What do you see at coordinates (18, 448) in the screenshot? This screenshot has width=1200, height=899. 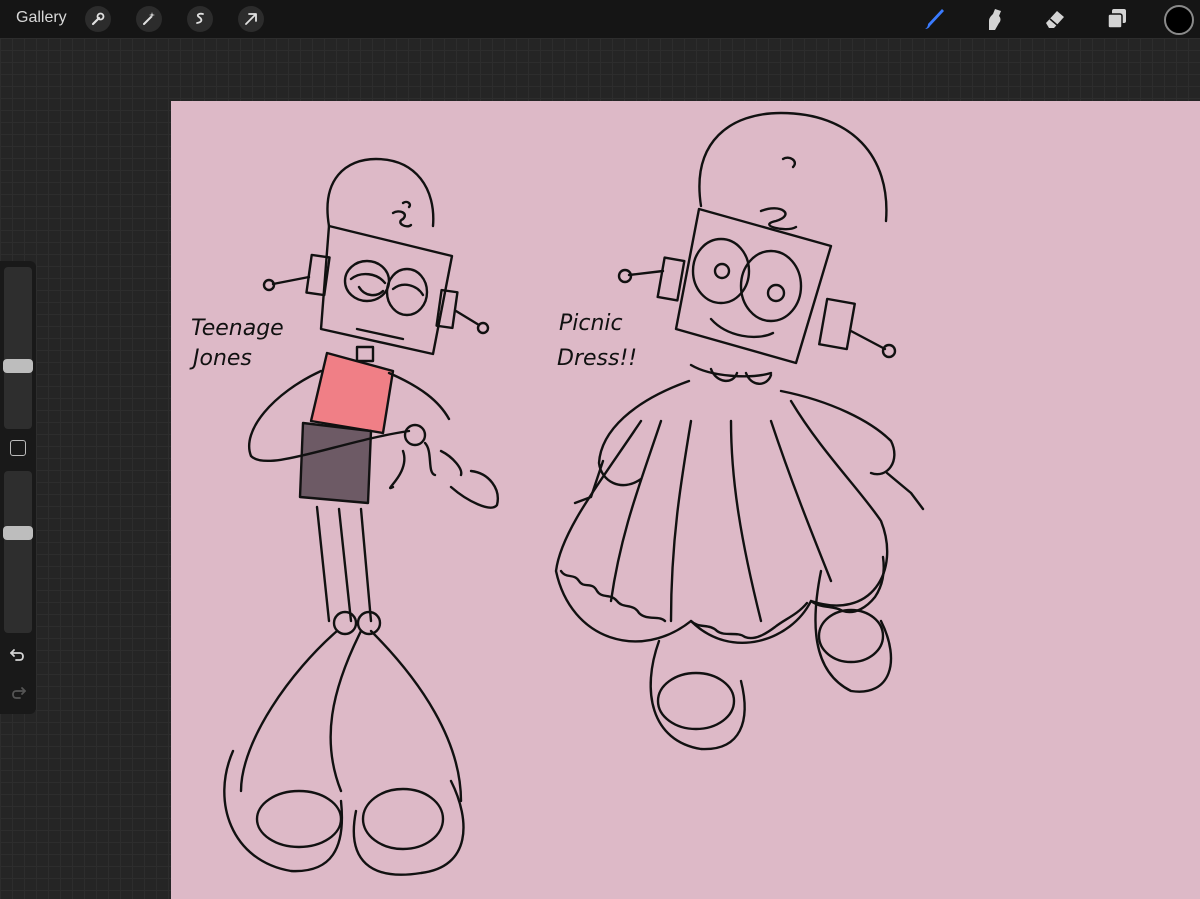 I see `modify-button` at bounding box center [18, 448].